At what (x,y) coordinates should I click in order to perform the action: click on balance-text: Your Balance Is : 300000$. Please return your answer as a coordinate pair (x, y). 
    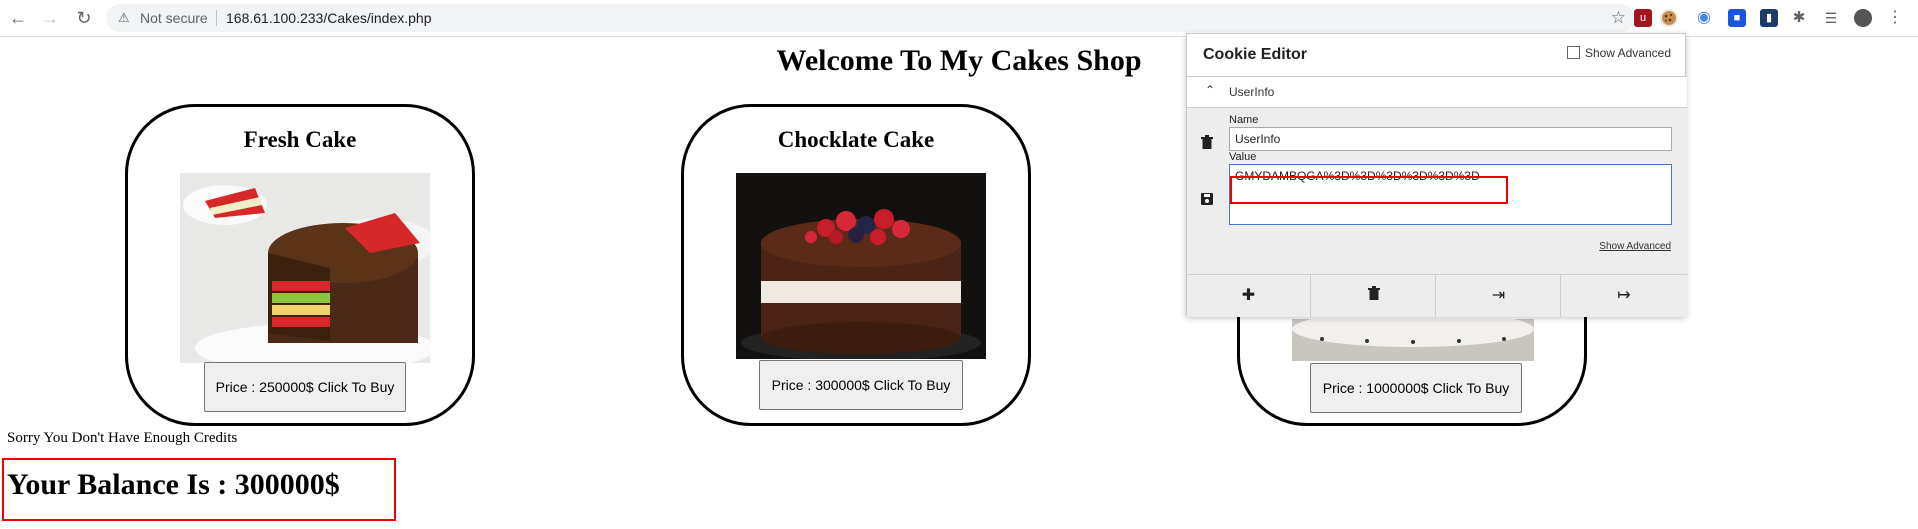
    Looking at the image, I should click on (173, 484).